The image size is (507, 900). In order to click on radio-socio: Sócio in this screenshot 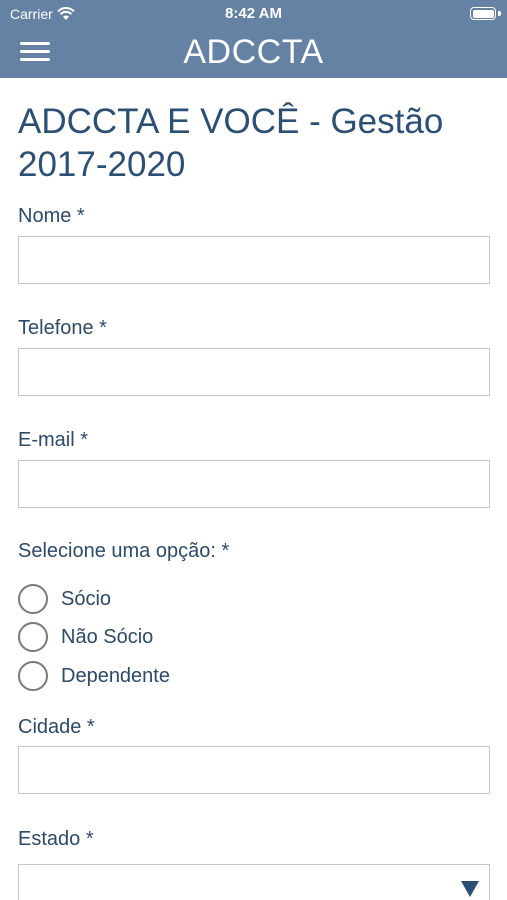, I will do `click(64, 599)`.